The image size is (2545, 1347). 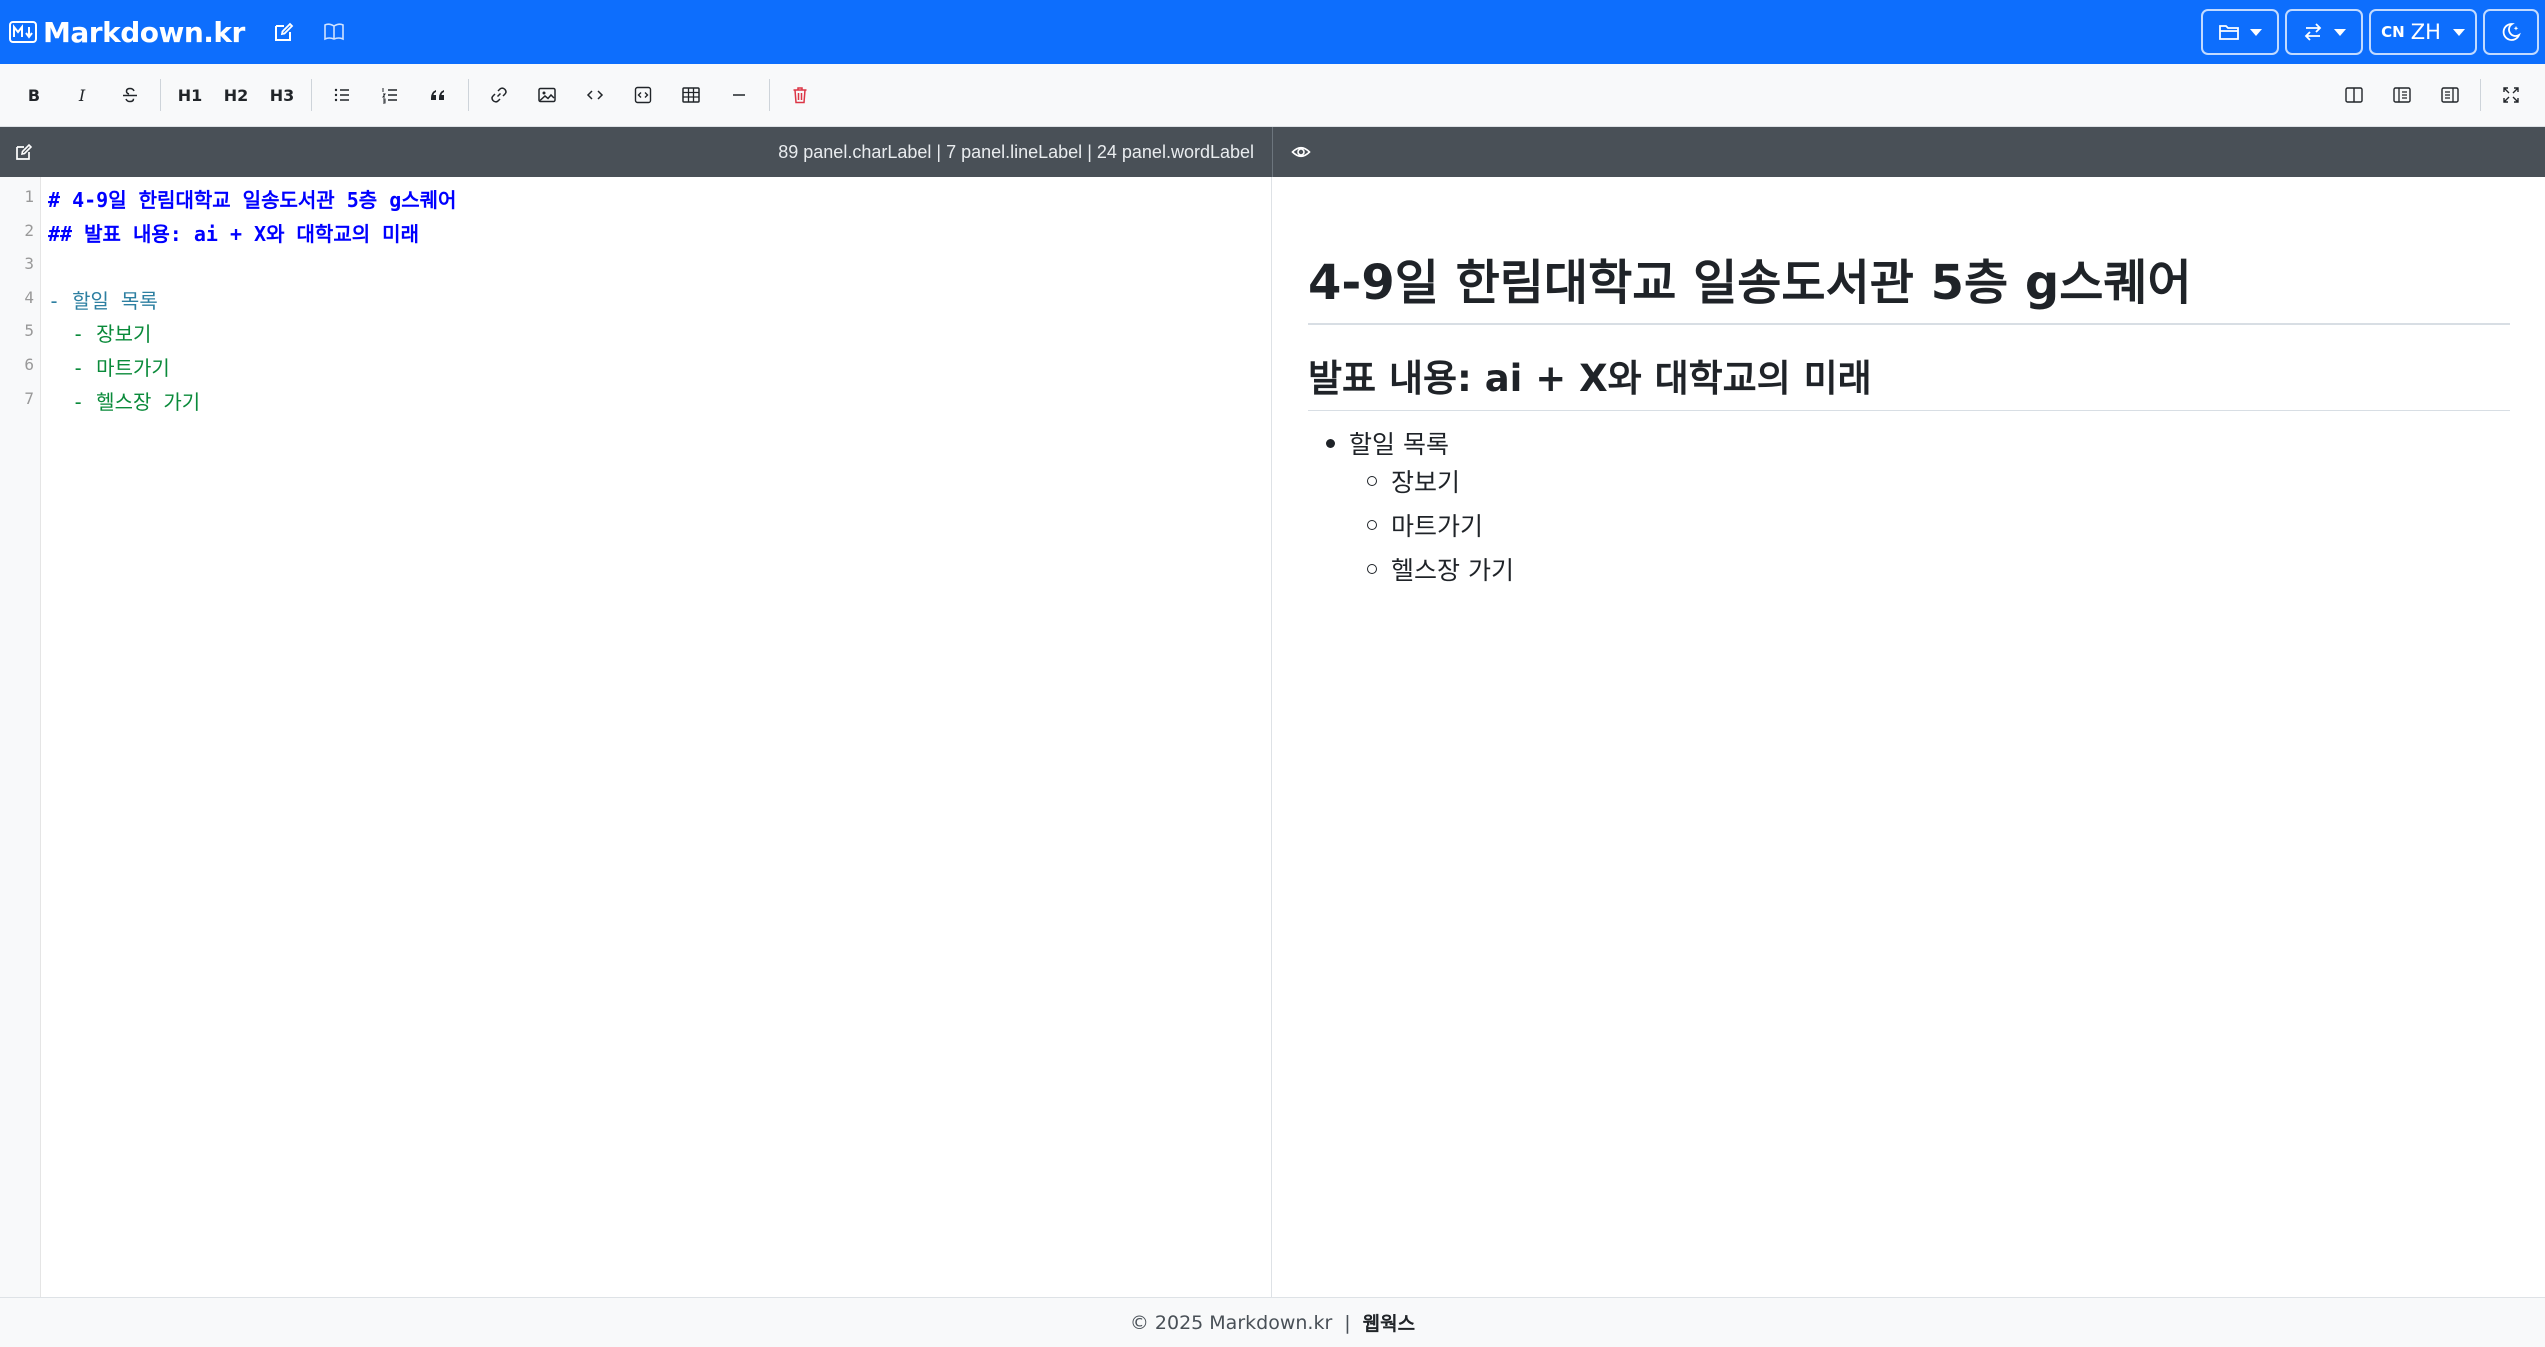 I want to click on code-square-icon, so click(x=643, y=95).